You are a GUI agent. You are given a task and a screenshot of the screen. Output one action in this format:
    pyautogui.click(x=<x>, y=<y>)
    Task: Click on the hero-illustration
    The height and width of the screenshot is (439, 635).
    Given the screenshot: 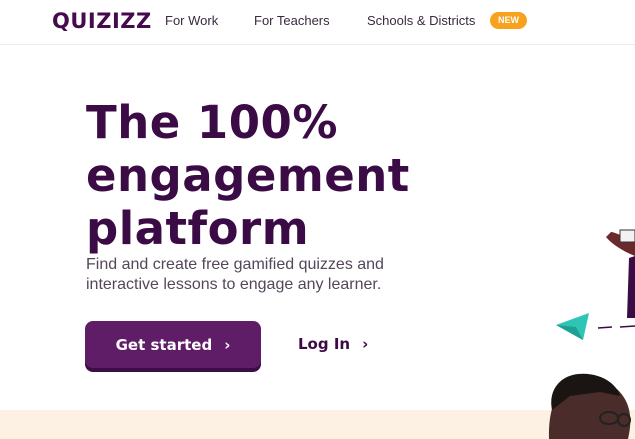 What is the action you would take?
    pyautogui.click(x=591, y=334)
    